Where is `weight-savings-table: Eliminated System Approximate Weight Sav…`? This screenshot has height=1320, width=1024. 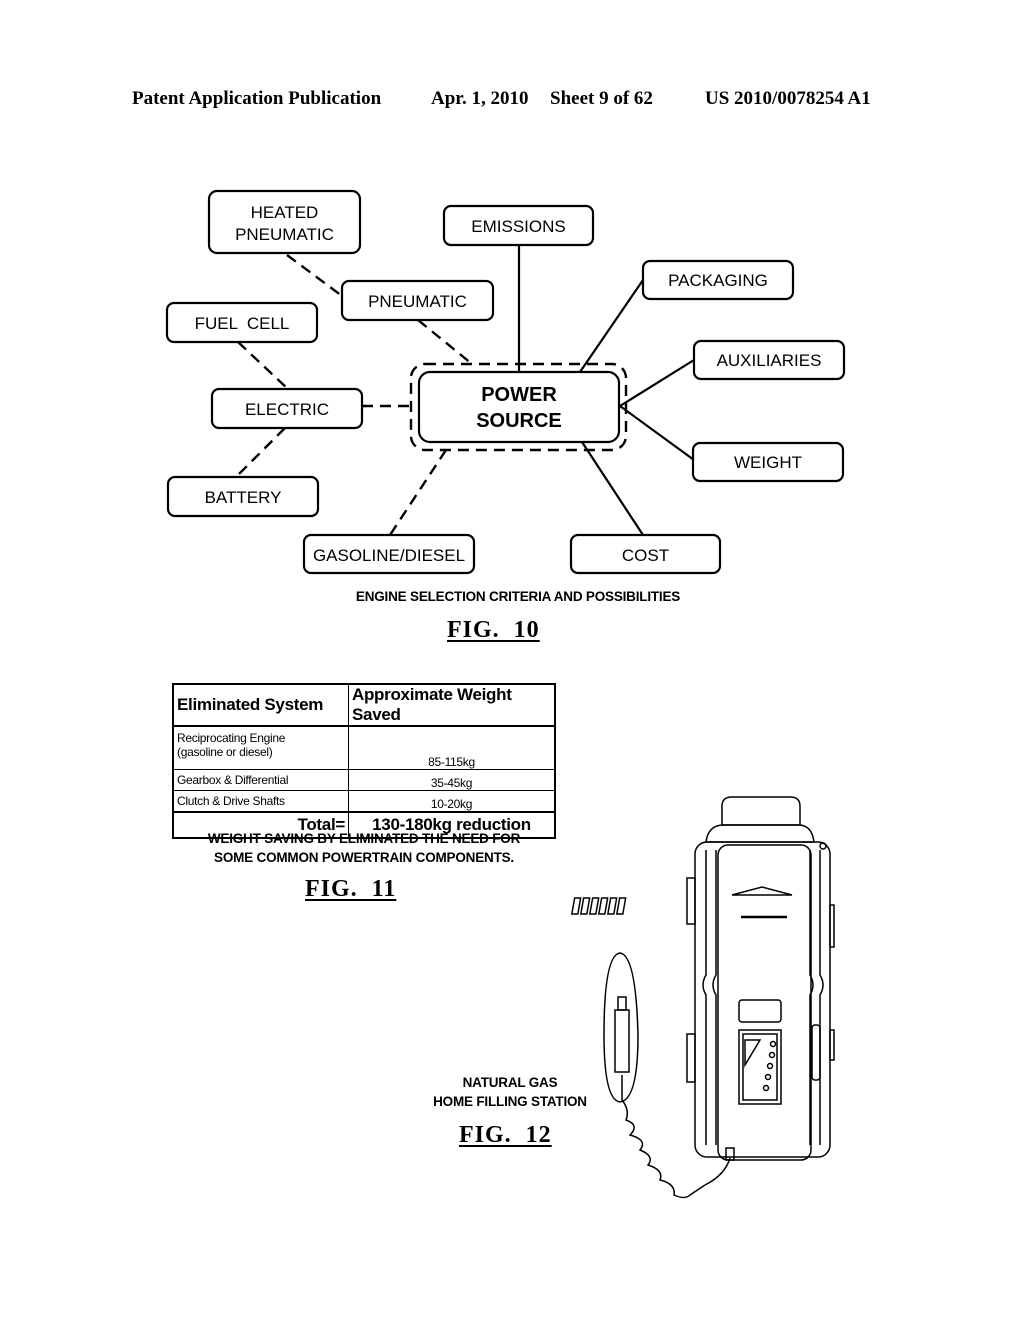 weight-savings-table: Eliminated System Approximate Weight Sav… is located at coordinates (364, 761).